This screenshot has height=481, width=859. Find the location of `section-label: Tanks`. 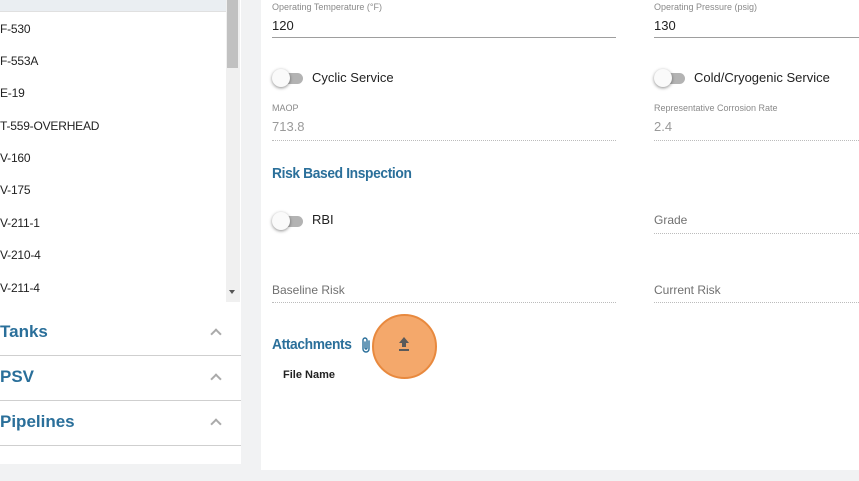

section-label: Tanks is located at coordinates (24, 331).